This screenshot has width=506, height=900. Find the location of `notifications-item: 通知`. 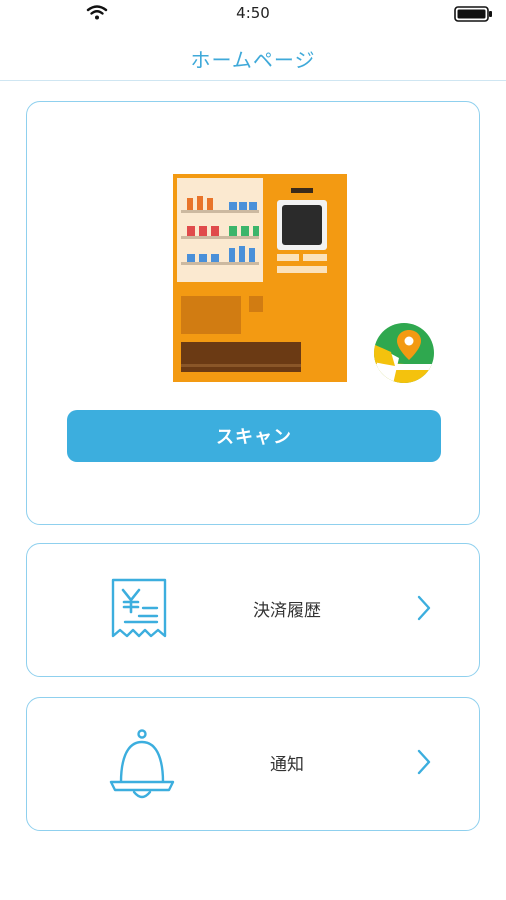

notifications-item: 通知 is located at coordinates (253, 764).